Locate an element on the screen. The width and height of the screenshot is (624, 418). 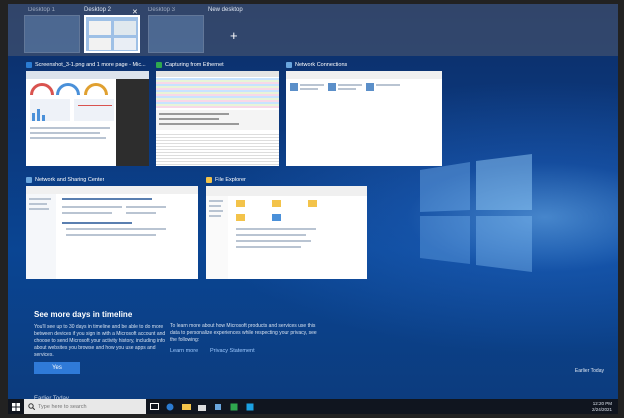
window-thumbnail-file-explorer: File Explorer is located at coordinates (286, 227).